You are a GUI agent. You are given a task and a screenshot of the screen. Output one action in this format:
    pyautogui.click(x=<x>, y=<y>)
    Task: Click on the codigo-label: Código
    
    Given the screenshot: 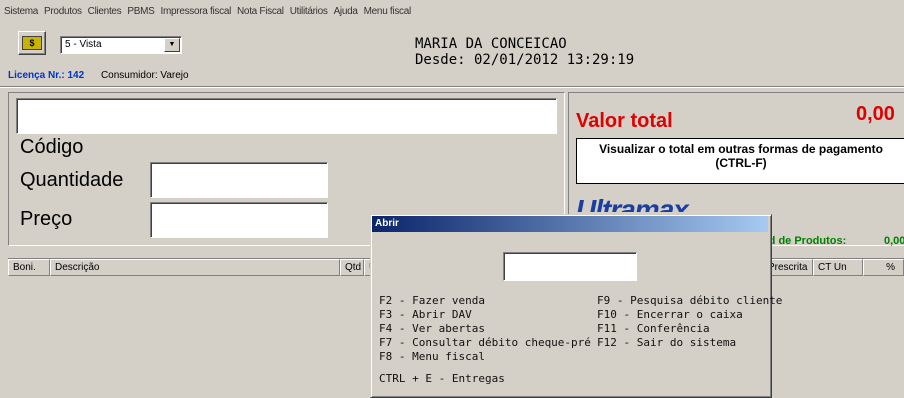 What is the action you would take?
    pyautogui.click(x=52, y=147)
    